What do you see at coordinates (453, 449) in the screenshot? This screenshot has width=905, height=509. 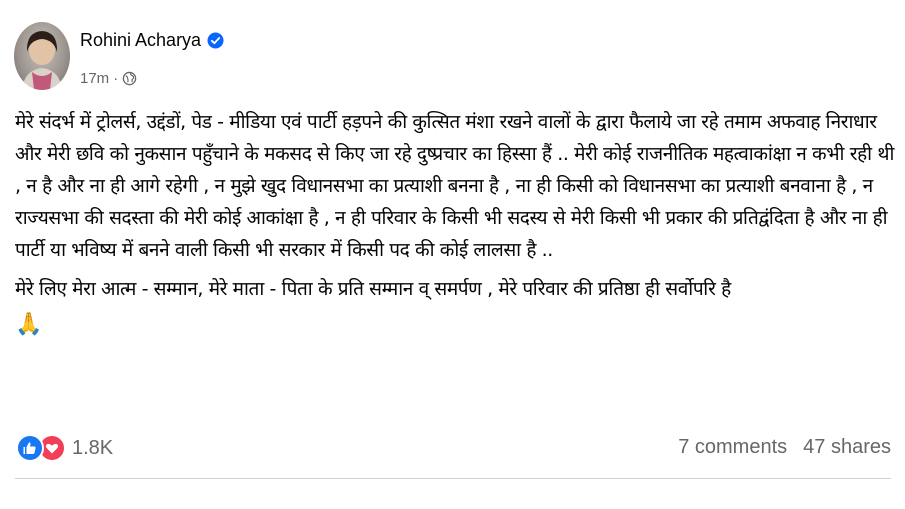 I see `post-footer: 1.8K 7 comments 47 shares` at bounding box center [453, 449].